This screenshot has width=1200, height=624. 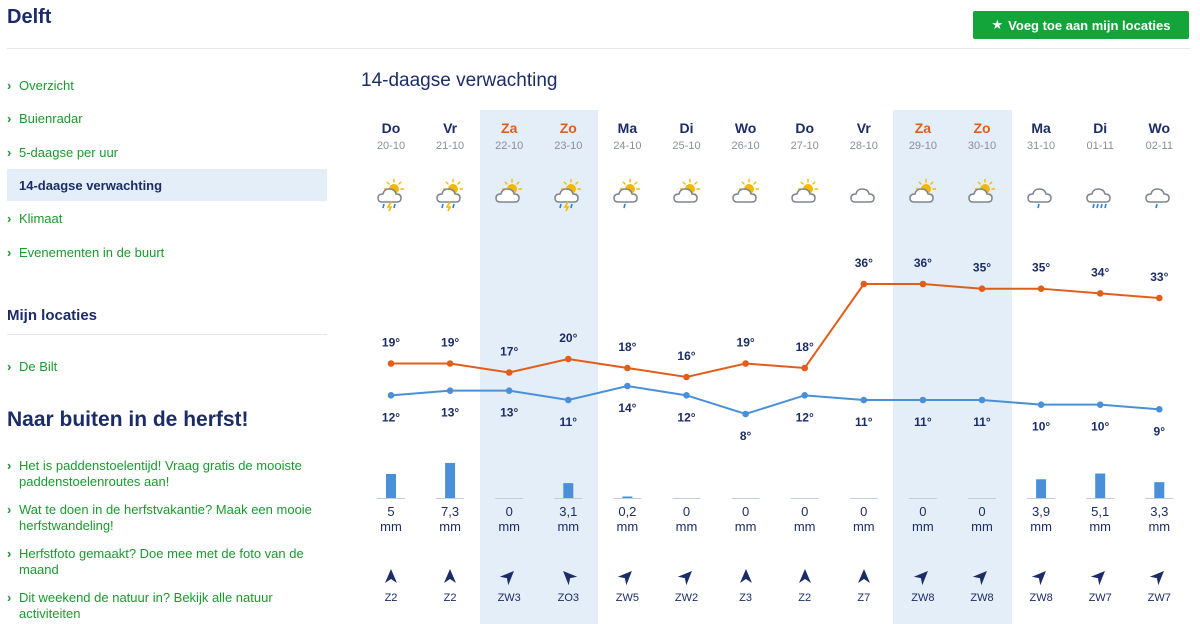 I want to click on min-temp-label: 8°, so click(x=746, y=436).